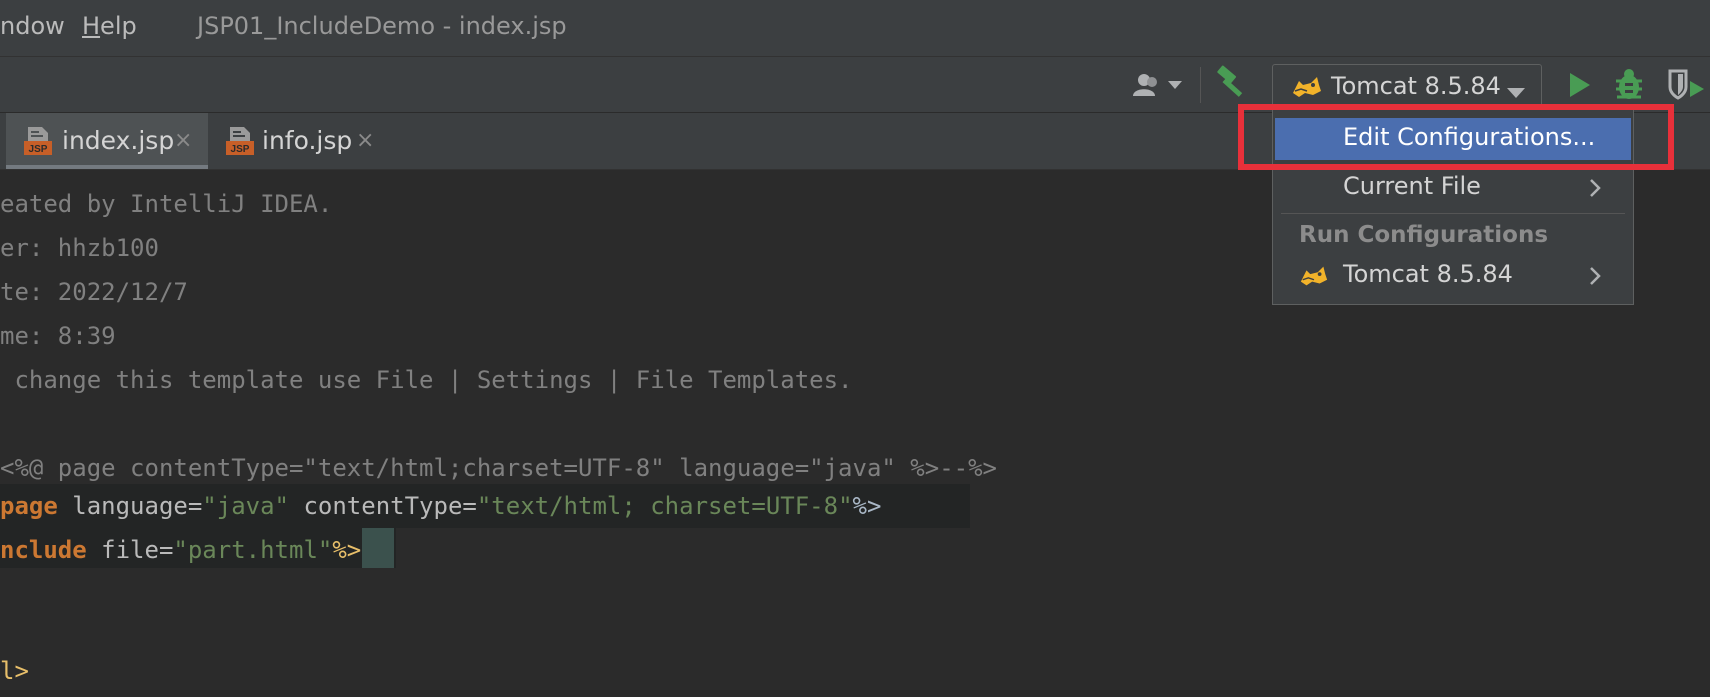 The image size is (1710, 697). I want to click on code-token: eated by IntelliJ IDEA., so click(166, 204).